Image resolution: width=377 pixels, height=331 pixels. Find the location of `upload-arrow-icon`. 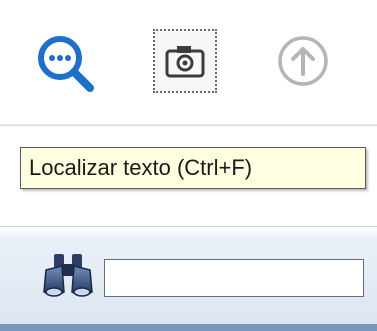

upload-arrow-icon is located at coordinates (303, 61).